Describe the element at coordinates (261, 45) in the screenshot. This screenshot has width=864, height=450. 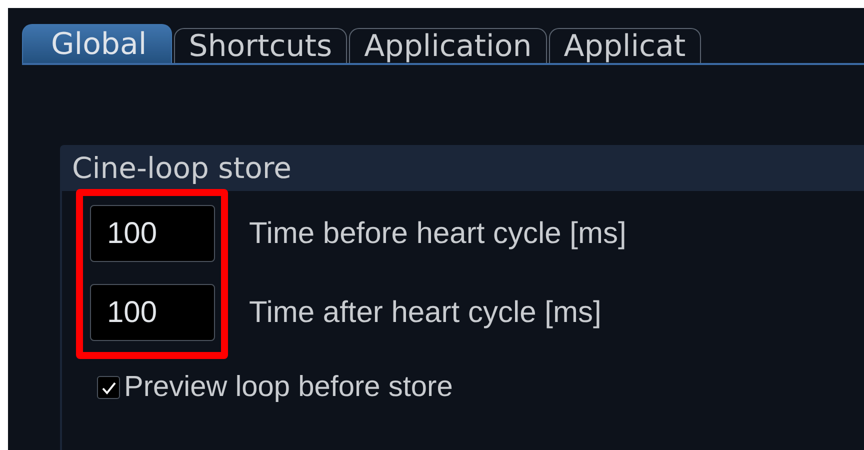
I see `tab: Shortcuts` at that location.